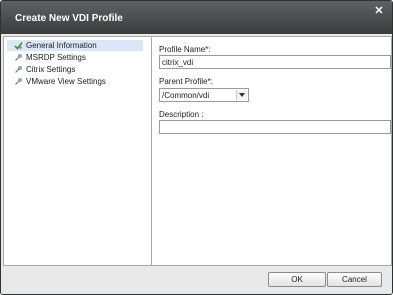  I want to click on profile-name-input: citrix_vdi, so click(275, 62).